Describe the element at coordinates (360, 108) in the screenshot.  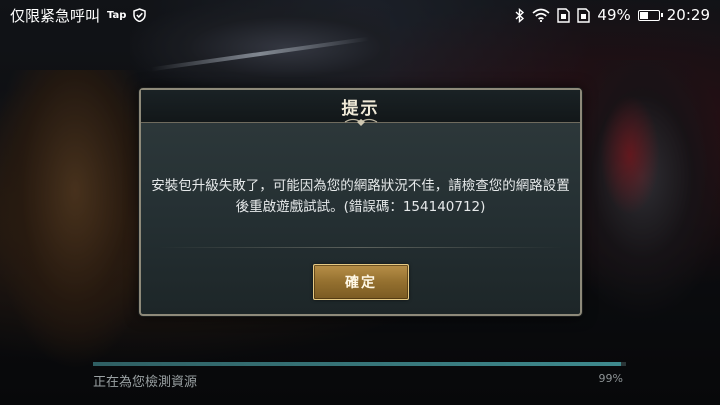
I see `dialog-title: 提示` at that location.